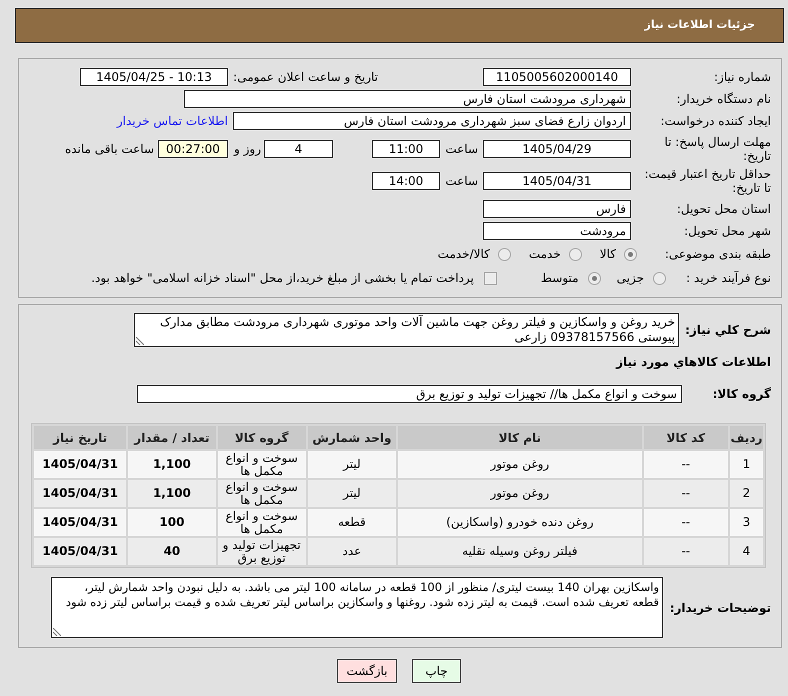 This screenshot has height=696, width=788. I want to click on field-label: حداقل تاریخ اعتبار قیمت: تا تاریخ:, so click(707, 181).